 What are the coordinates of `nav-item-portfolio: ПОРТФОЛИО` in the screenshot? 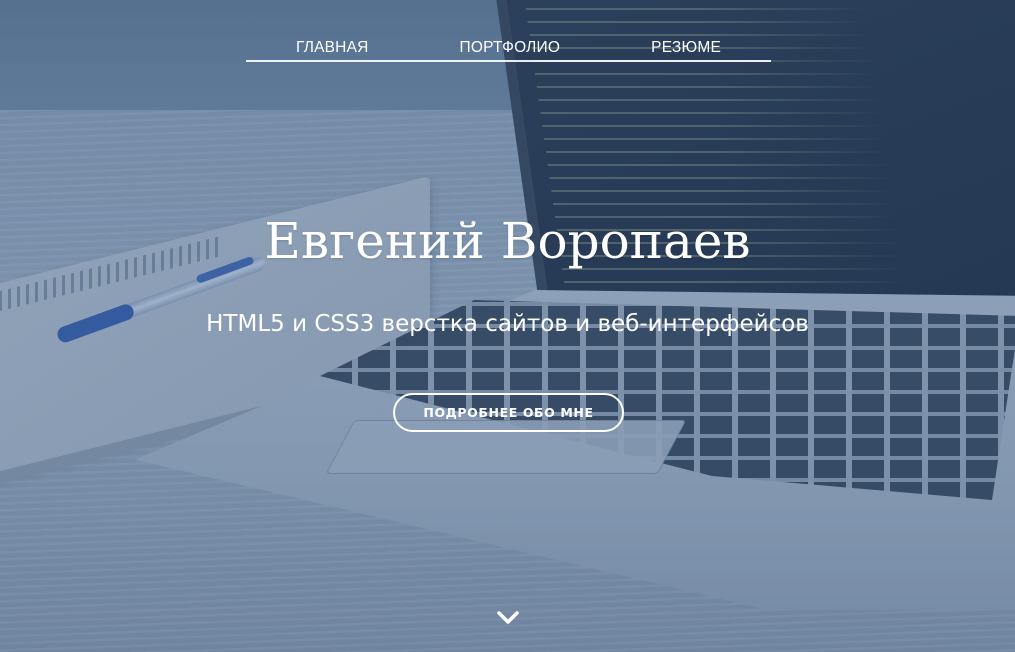 It's located at (510, 49).